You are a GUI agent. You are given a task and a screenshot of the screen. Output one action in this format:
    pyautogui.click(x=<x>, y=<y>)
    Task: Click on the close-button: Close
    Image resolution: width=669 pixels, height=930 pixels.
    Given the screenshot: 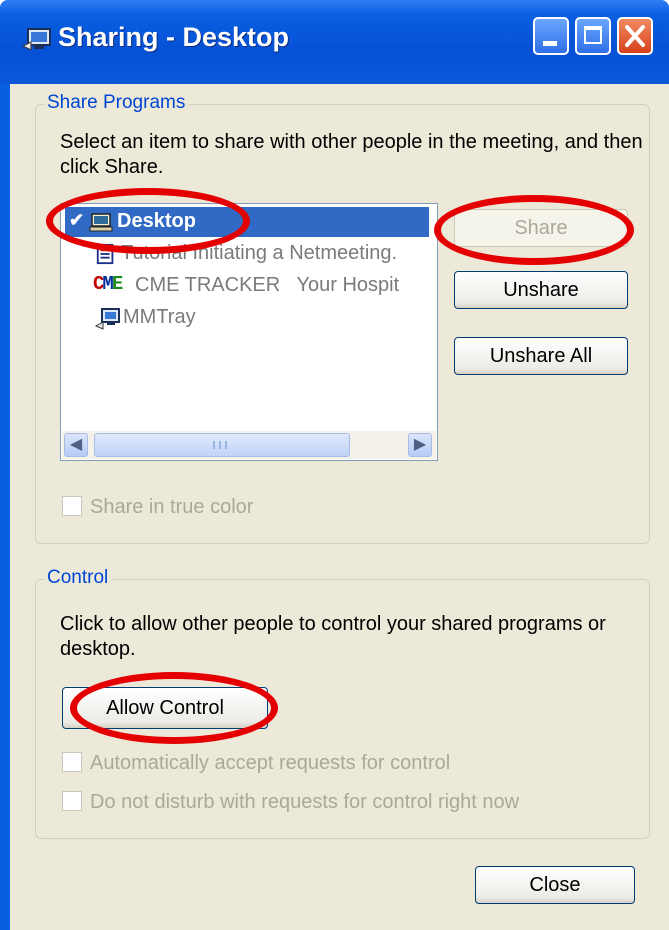 What is the action you would take?
    pyautogui.click(x=555, y=885)
    